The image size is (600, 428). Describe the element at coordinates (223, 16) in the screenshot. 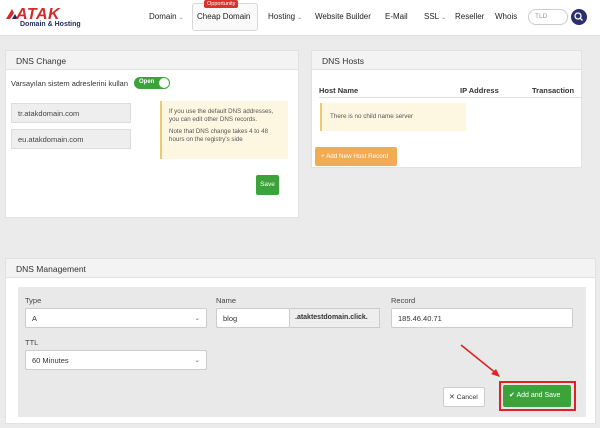

I see `nav-cheap-domain: Cheap Domain` at that location.